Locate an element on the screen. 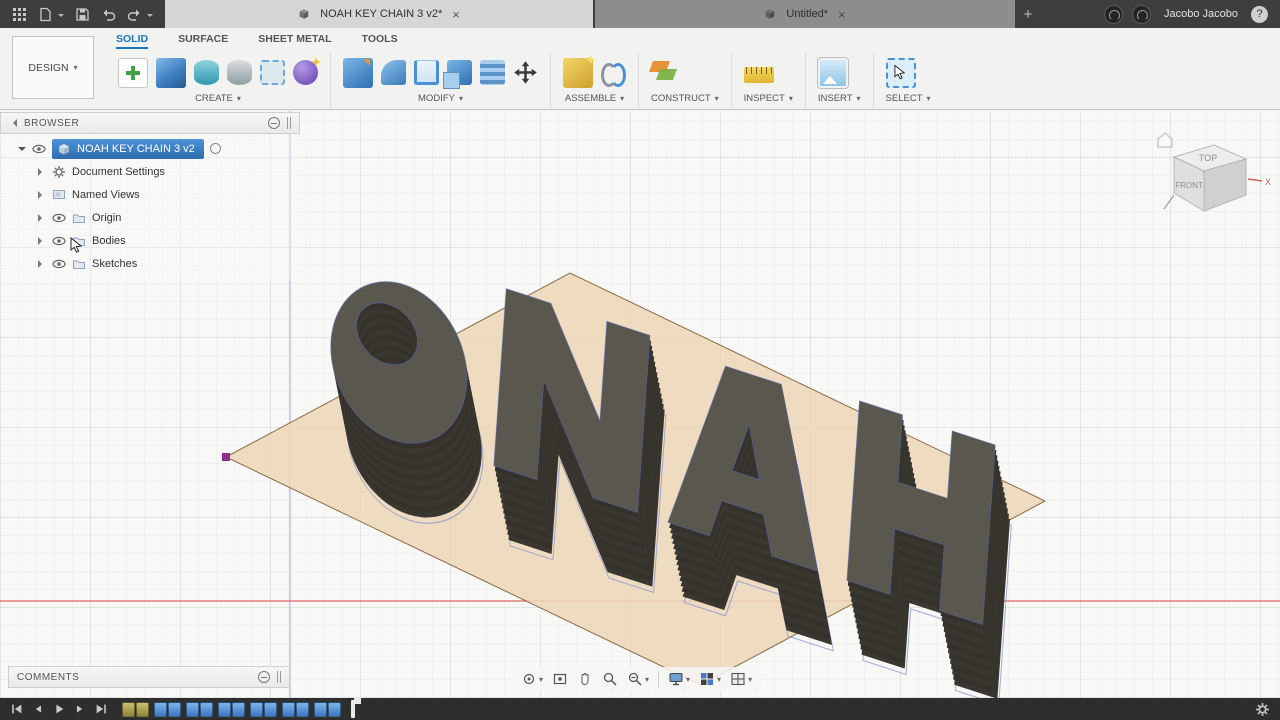  group-create-label: CREATE ▾ is located at coordinates (218, 99).